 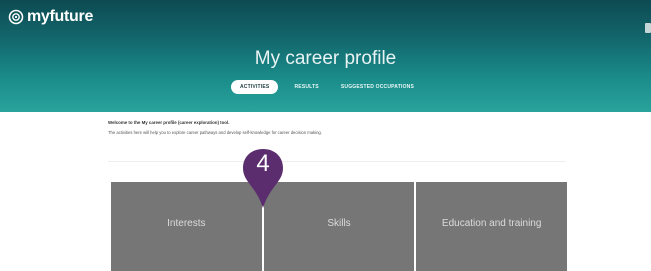 I want to click on card-label: Interests, so click(x=186, y=223).